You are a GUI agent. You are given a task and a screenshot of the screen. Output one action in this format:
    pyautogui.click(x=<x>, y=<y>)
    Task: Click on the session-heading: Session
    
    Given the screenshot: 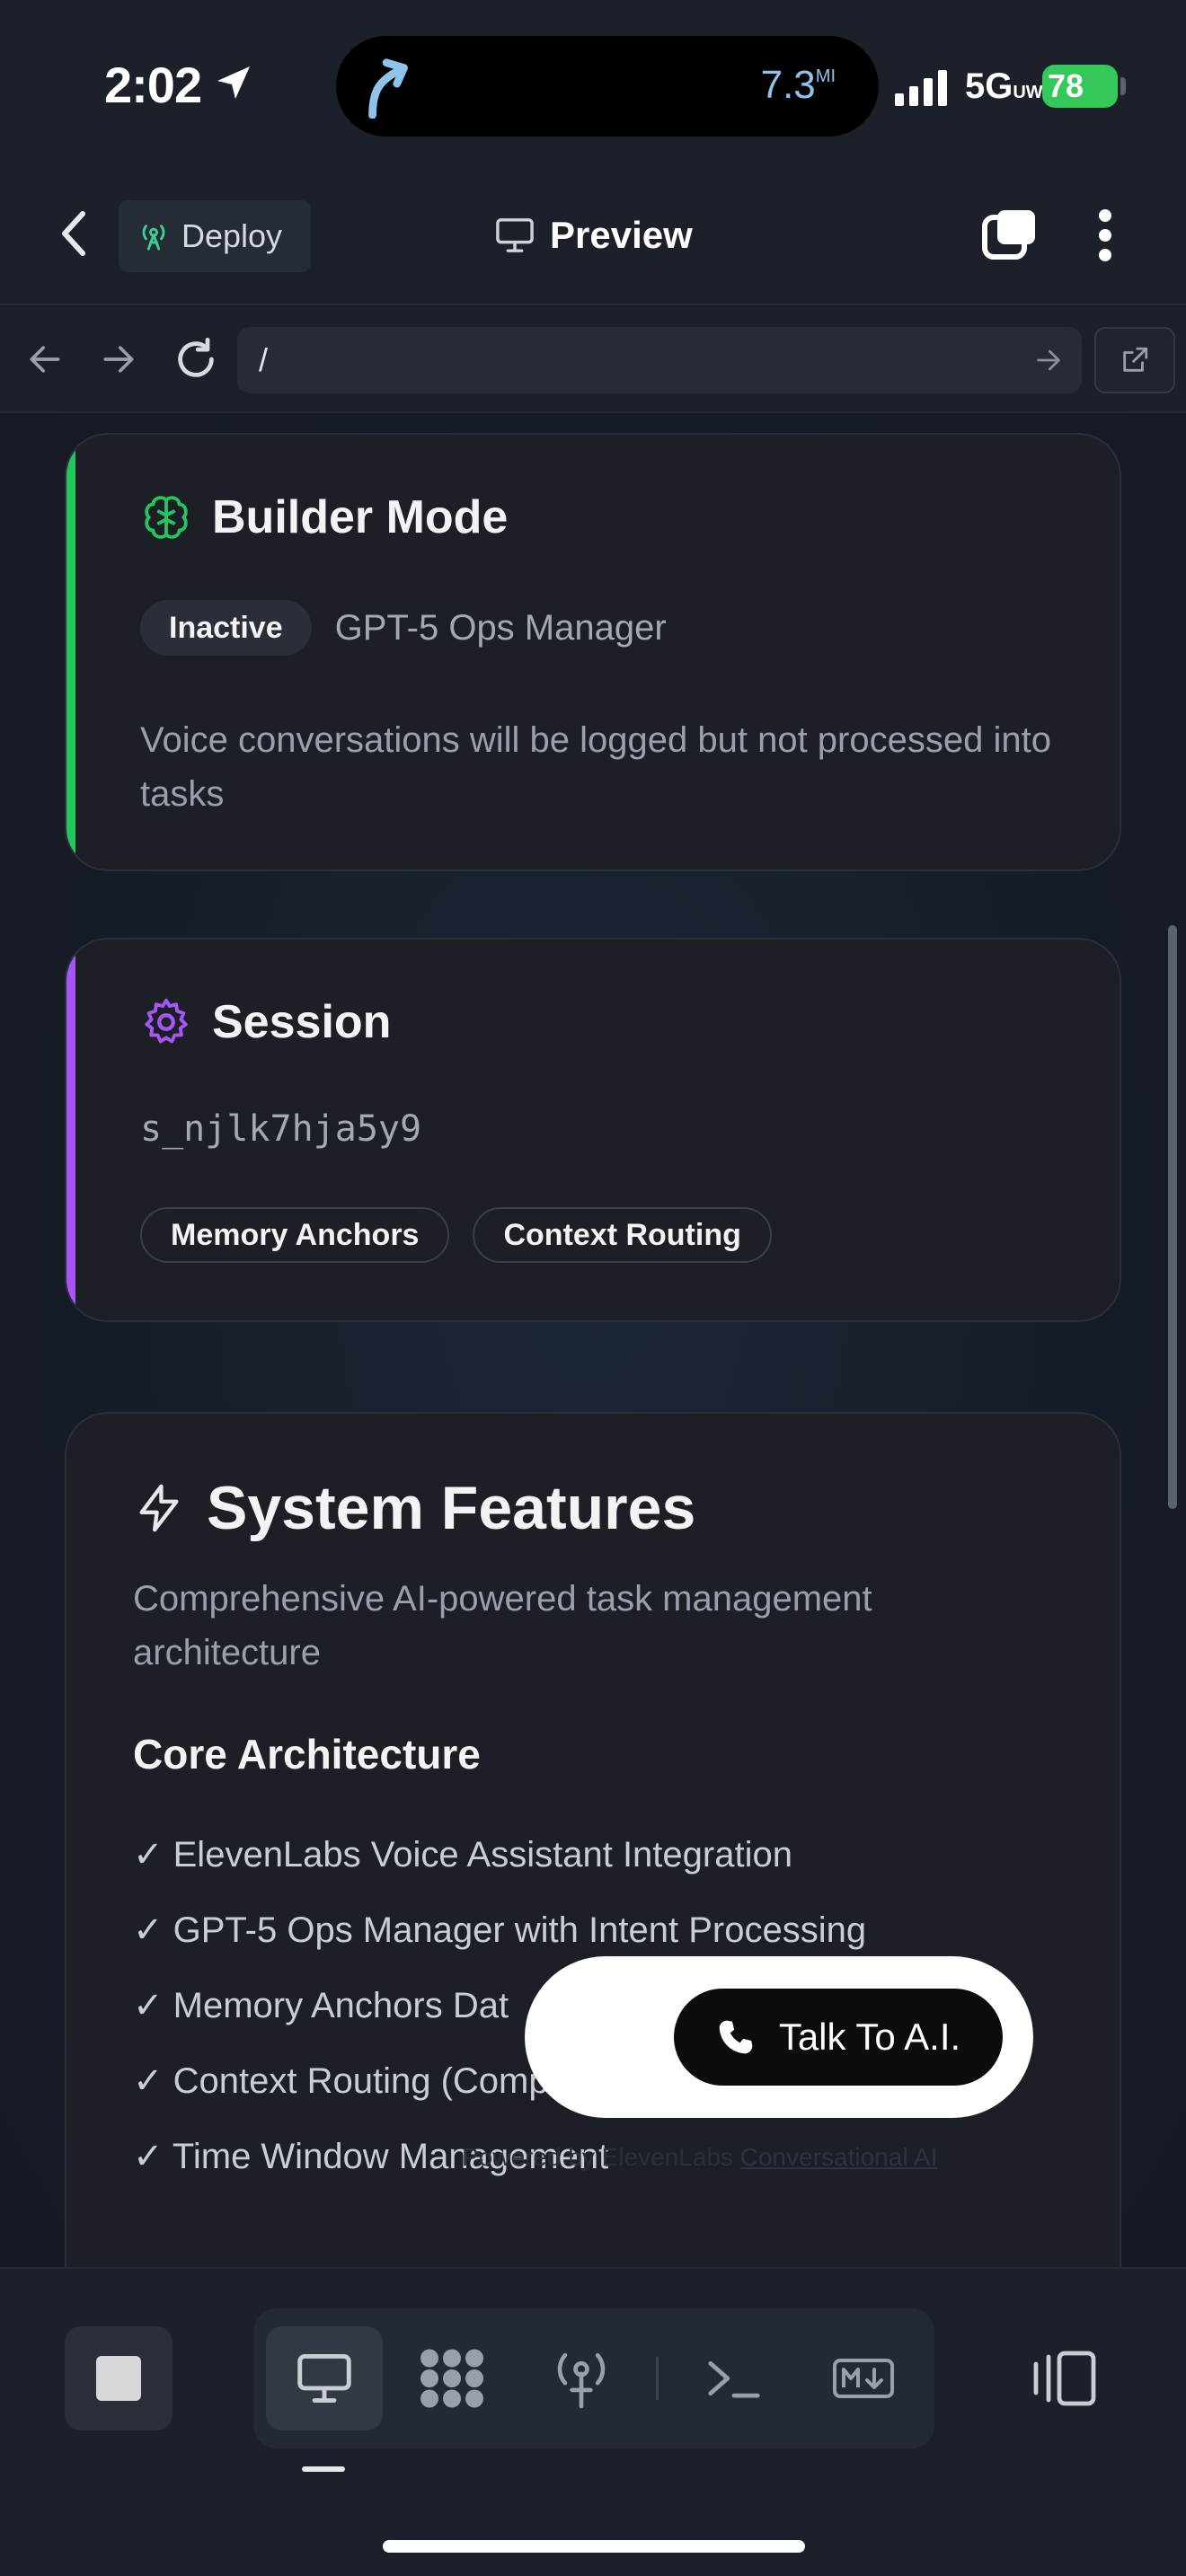 What is the action you would take?
    pyautogui.click(x=265, y=1022)
    